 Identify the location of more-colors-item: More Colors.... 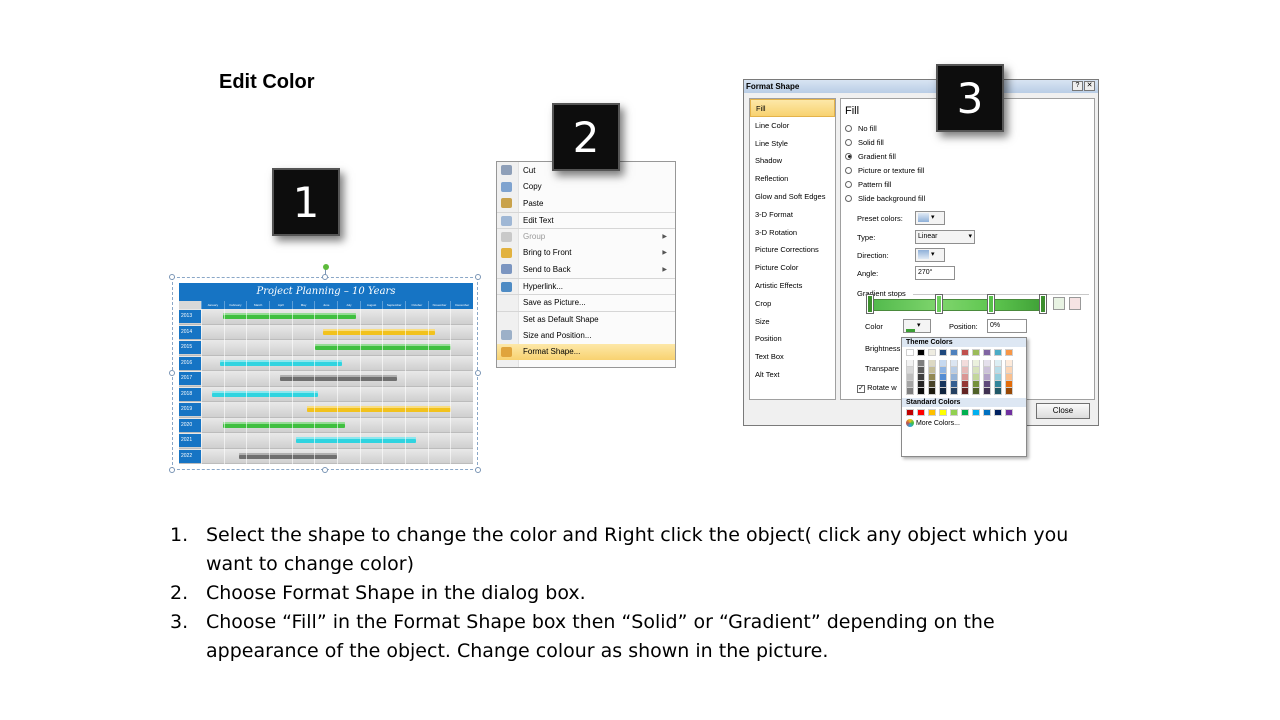
(964, 423).